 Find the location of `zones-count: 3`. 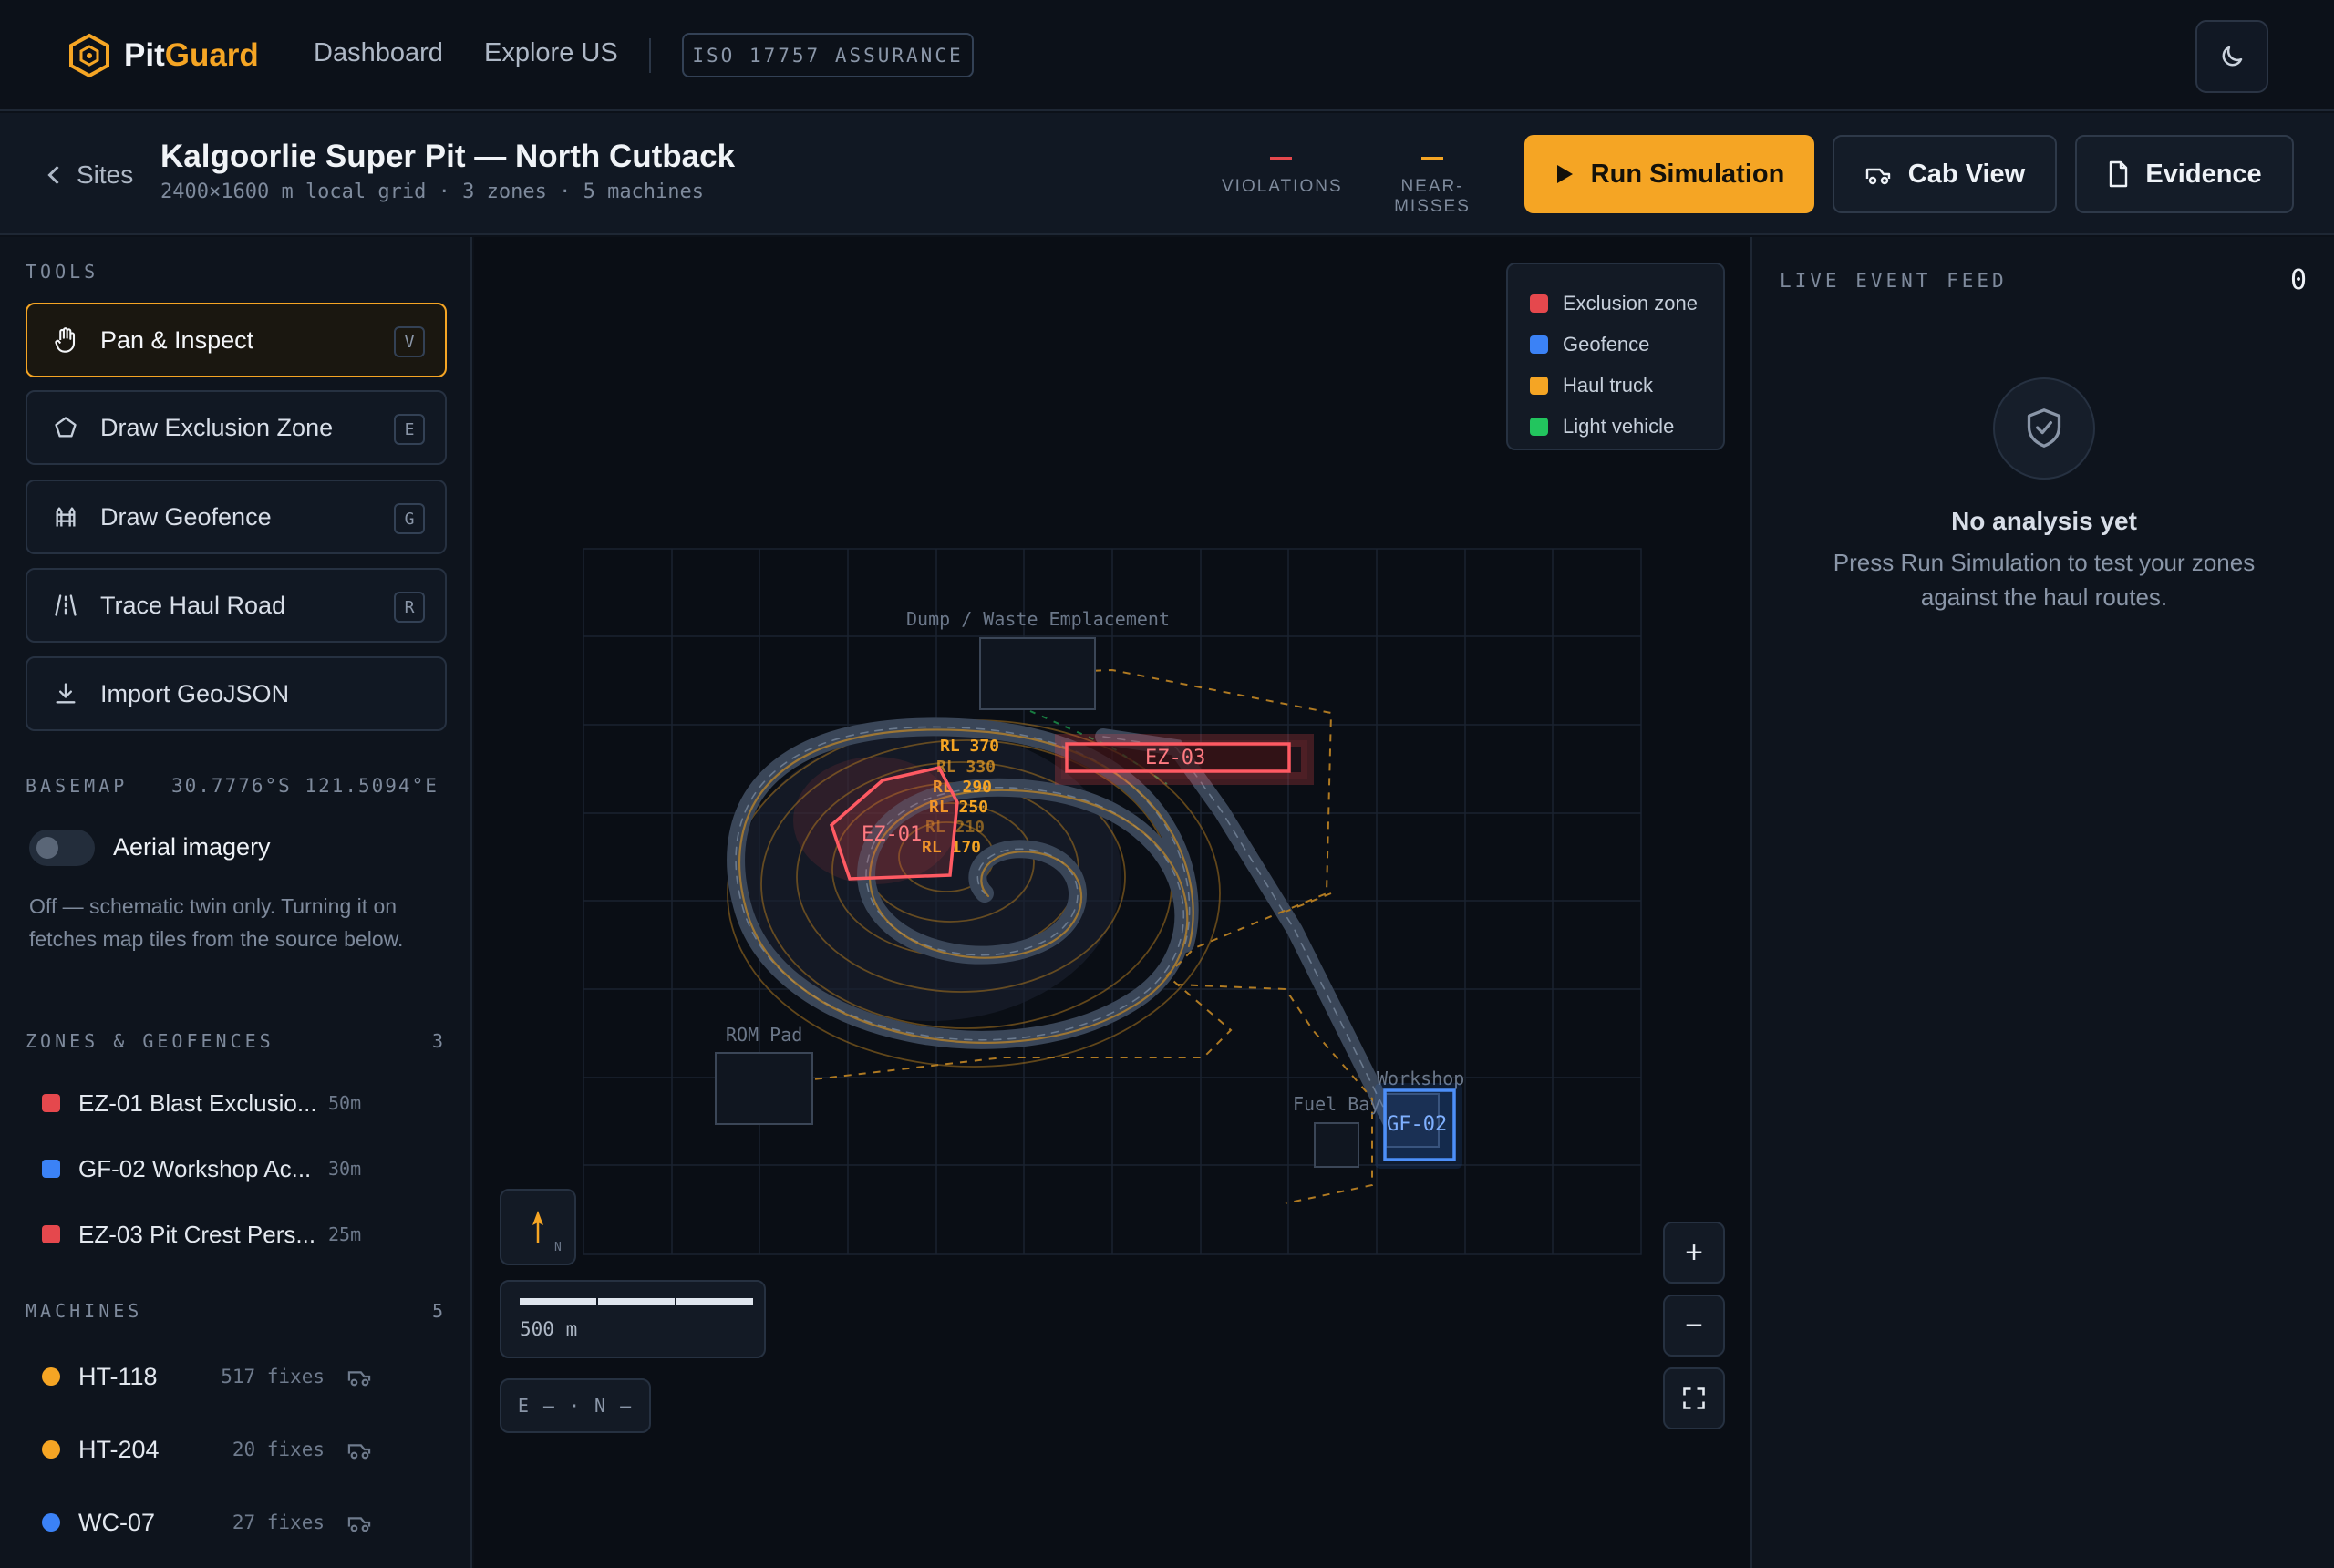

zones-count: 3 is located at coordinates (437, 1041).